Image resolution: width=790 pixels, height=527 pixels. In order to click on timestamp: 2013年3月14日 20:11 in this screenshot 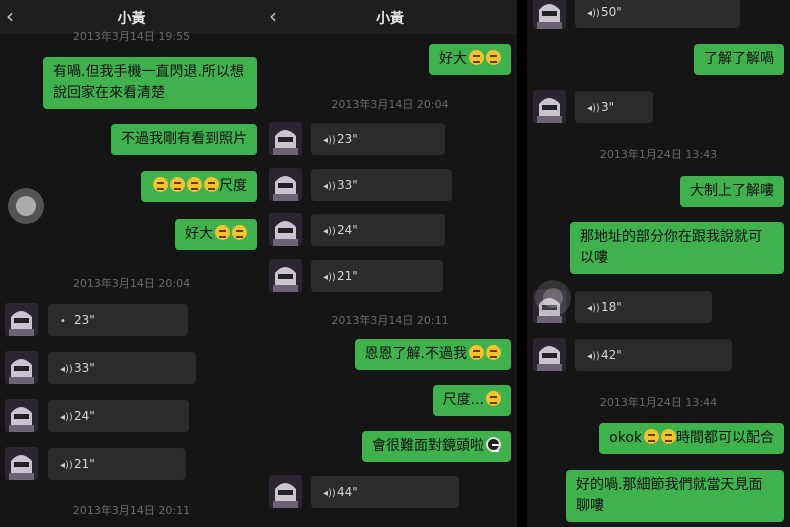, I will do `click(131, 510)`.